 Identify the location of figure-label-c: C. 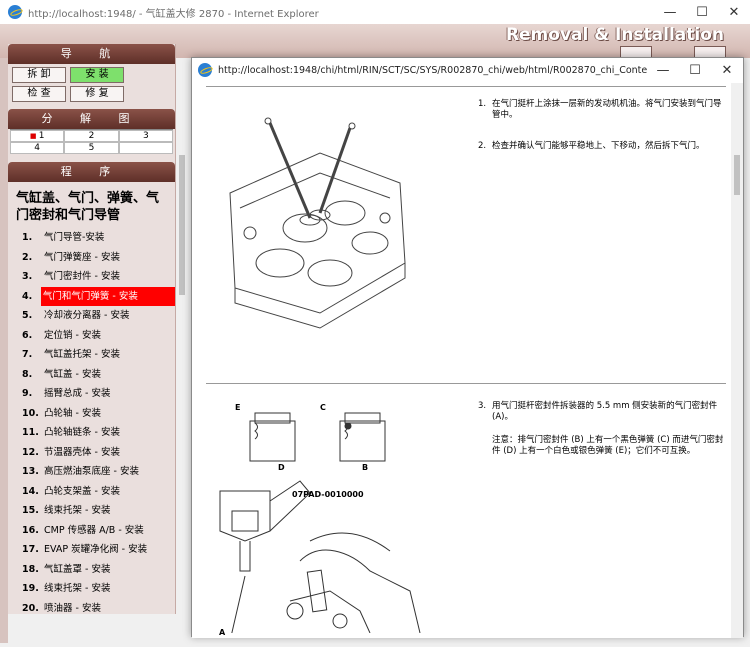
(323, 407).